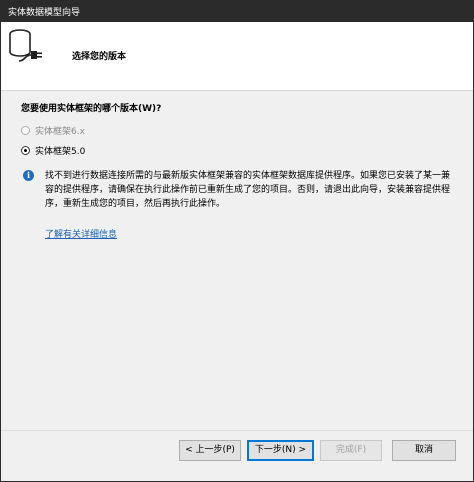 The image size is (474, 482). I want to click on info-icon: i, so click(28, 175).